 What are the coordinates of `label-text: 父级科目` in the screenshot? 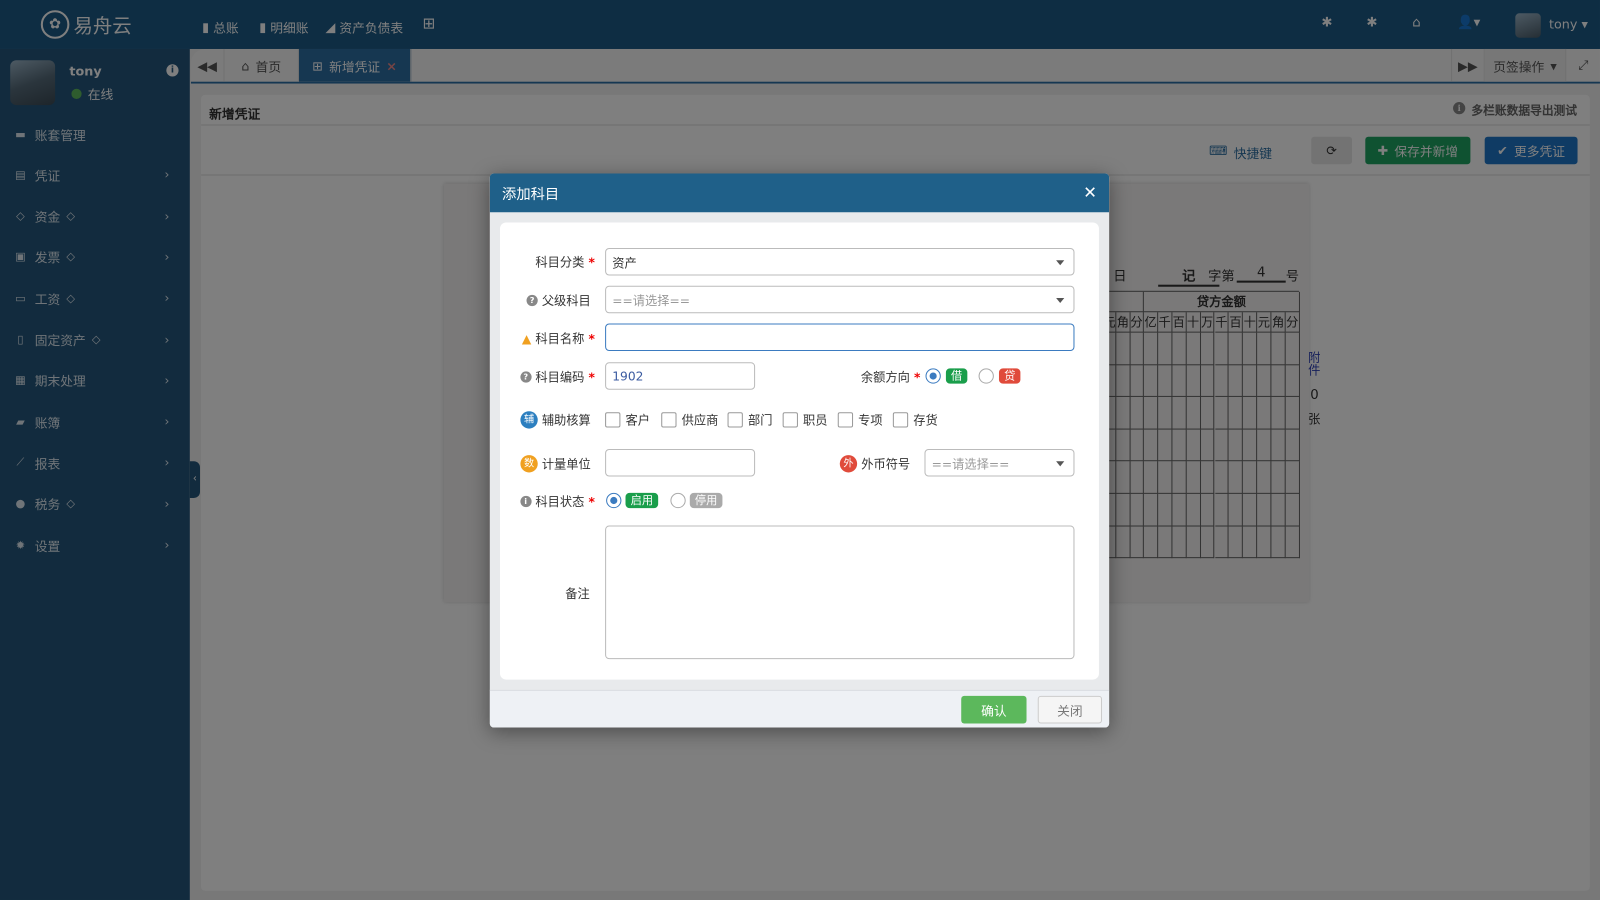 It's located at (566, 301).